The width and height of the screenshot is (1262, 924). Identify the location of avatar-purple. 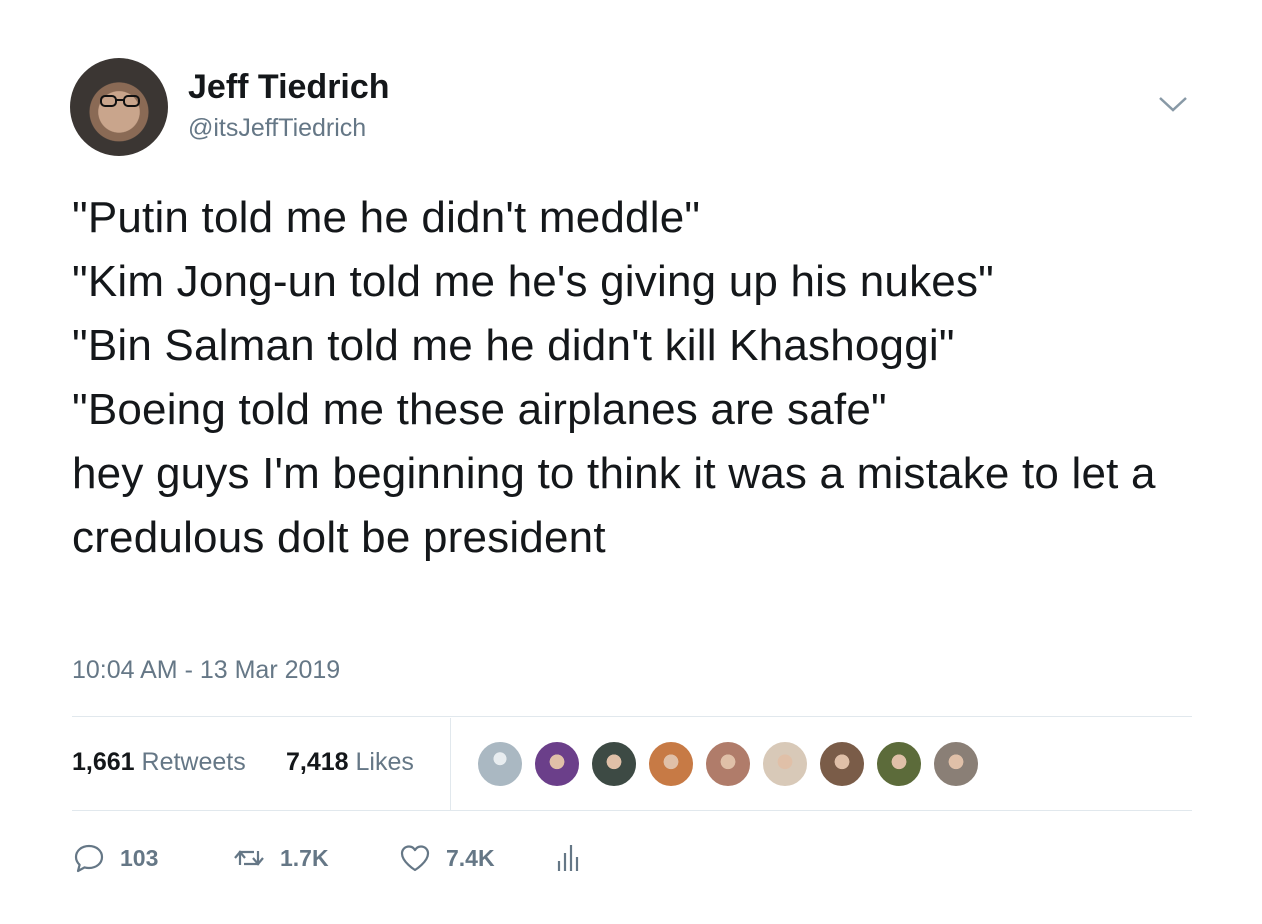
(557, 764).